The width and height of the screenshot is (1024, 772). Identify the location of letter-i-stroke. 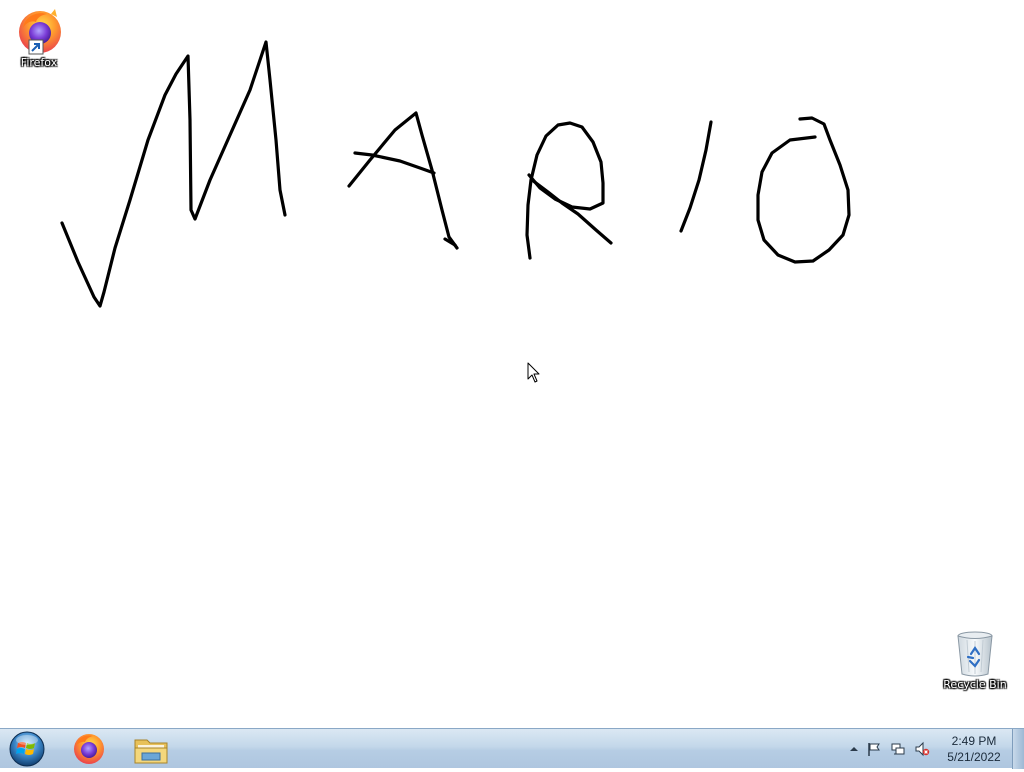
(696, 176).